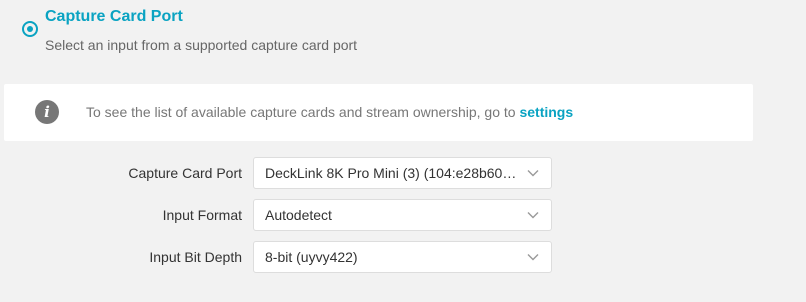 Image resolution: width=806 pixels, height=302 pixels. I want to click on form-row-input-bit-depth: Input Bit Depth 8-bit (uyvy422), so click(280, 257).